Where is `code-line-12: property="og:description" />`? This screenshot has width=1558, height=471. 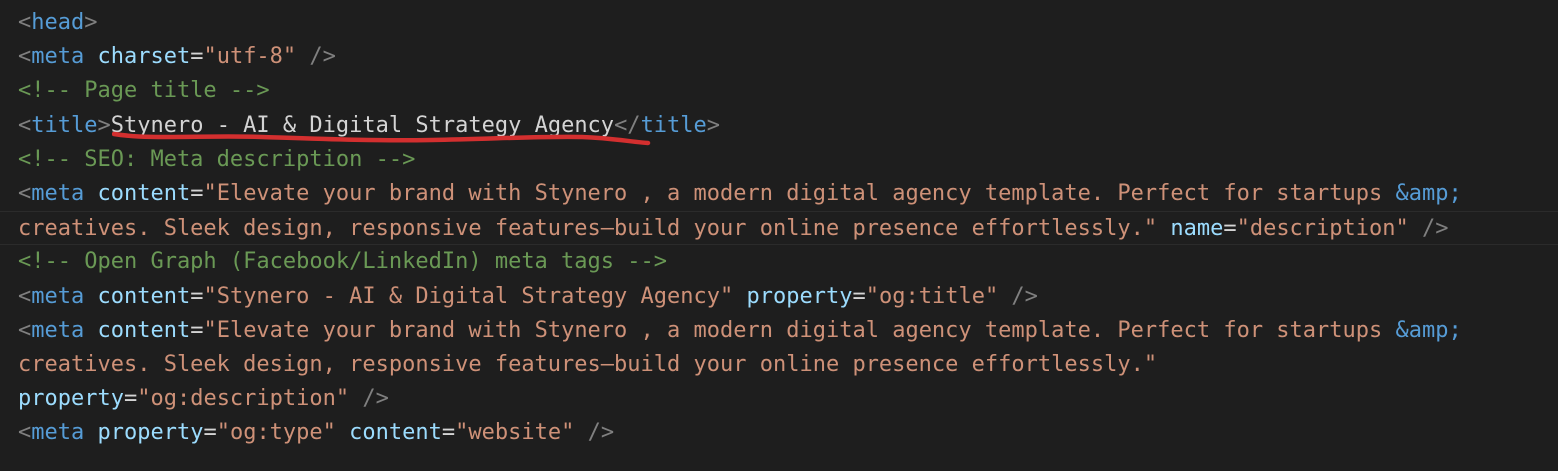
code-line-12: property="og:description" /> is located at coordinates (779, 399).